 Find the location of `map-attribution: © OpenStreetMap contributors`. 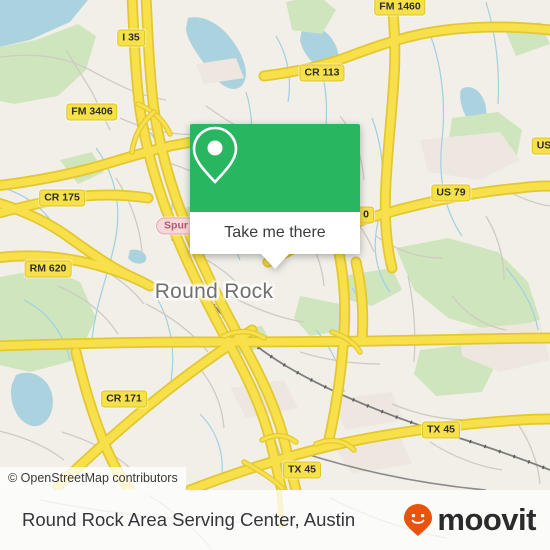

map-attribution: © OpenStreetMap contributors is located at coordinates (93, 478).